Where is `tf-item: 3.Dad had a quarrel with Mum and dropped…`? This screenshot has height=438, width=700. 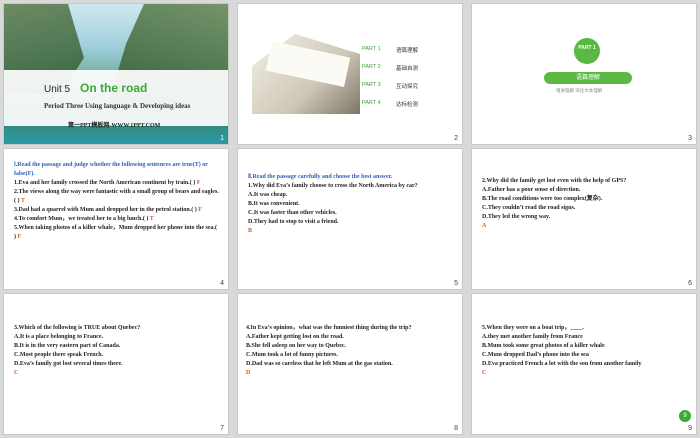
tf-item: 3.Dad had a quarrel with Mum and dropped… is located at coordinates (117, 210).